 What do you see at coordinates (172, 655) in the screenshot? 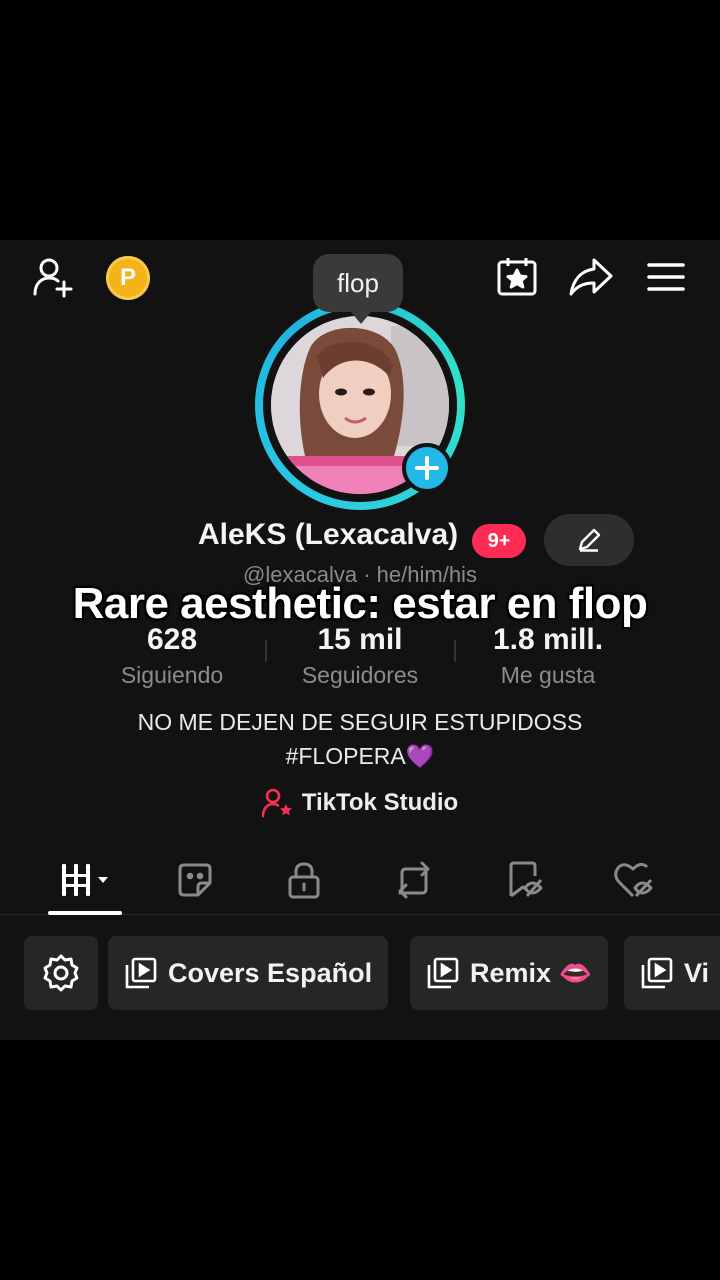
I see `stat-following: 628 Siguiendo` at bounding box center [172, 655].